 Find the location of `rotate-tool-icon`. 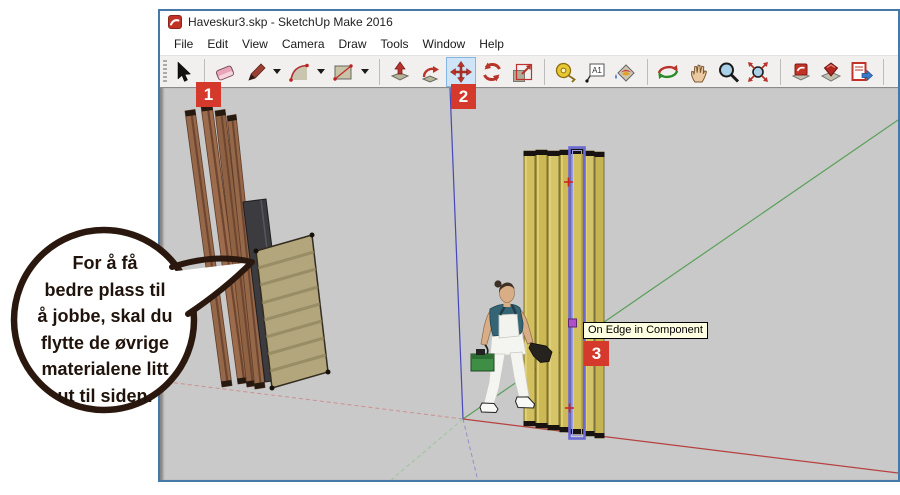

rotate-tool-icon is located at coordinates (492, 72).